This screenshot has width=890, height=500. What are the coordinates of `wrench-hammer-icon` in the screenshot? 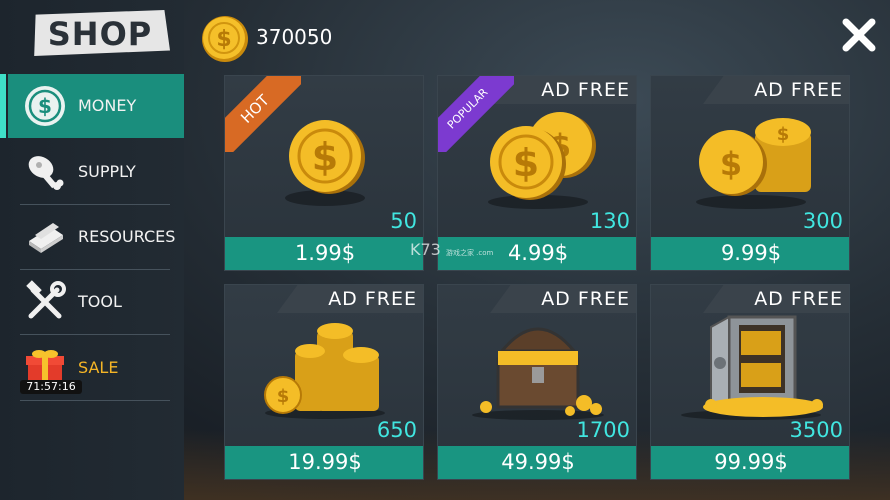 It's located at (45, 302).